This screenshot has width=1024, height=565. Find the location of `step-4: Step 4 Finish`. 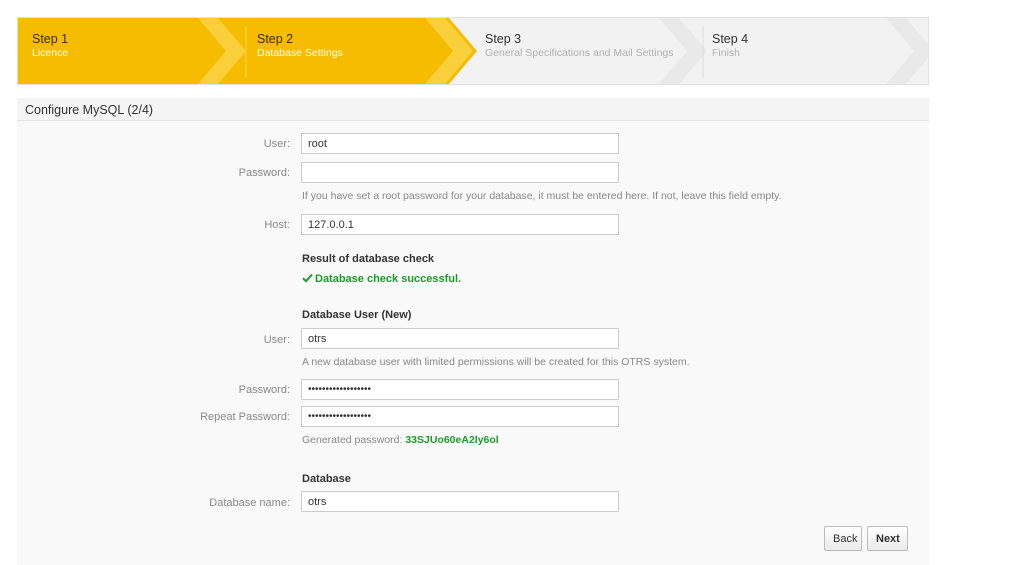

step-4: Step 4 Finish is located at coordinates (730, 46).